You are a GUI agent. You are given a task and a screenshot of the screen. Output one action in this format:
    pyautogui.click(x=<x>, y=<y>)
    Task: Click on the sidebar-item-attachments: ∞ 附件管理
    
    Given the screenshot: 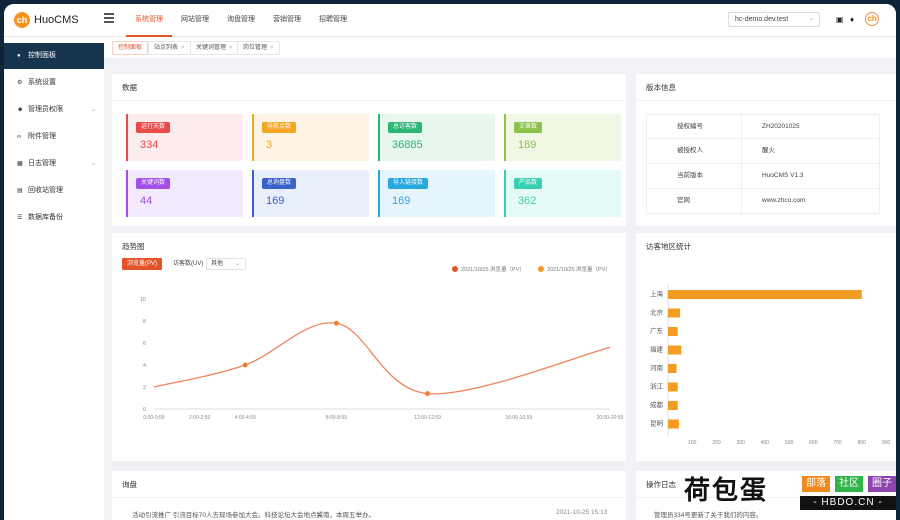 What is the action you would take?
    pyautogui.click(x=54, y=137)
    